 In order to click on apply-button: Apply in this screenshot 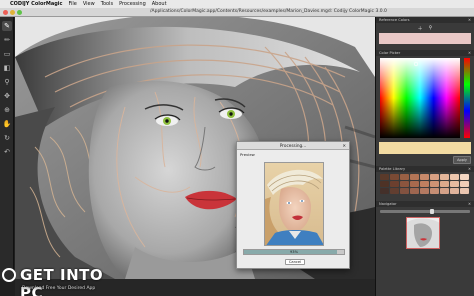, I will do `click(462, 160)`.